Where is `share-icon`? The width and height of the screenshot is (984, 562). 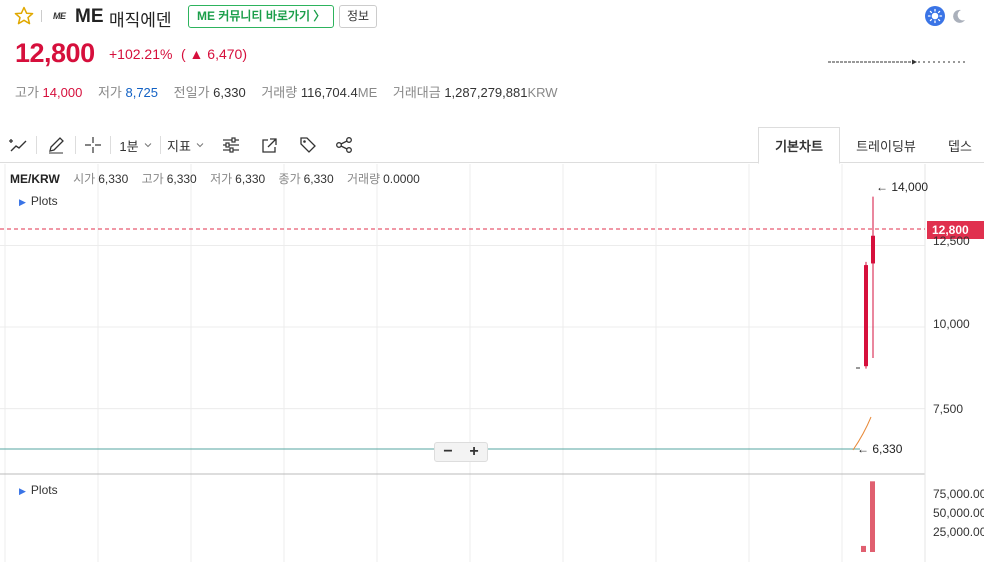 share-icon is located at coordinates (344, 145).